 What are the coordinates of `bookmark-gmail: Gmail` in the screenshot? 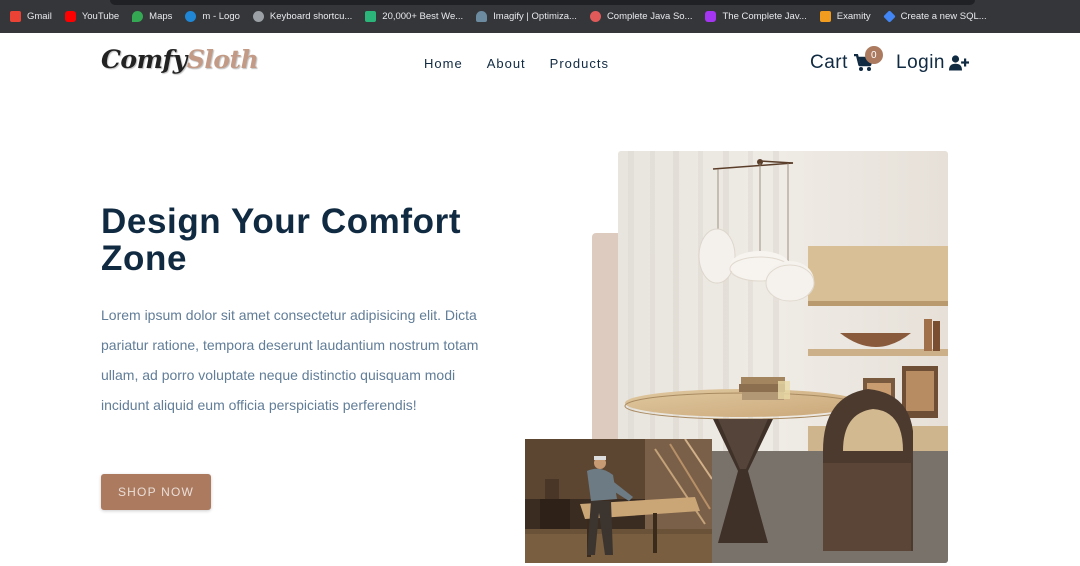 It's located at (31, 16).